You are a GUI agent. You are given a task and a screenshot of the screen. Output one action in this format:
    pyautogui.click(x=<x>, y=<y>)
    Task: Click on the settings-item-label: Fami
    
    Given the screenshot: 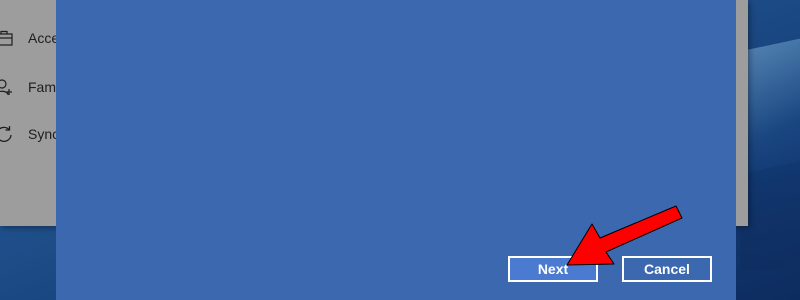 What is the action you would take?
    pyautogui.click(x=44, y=87)
    